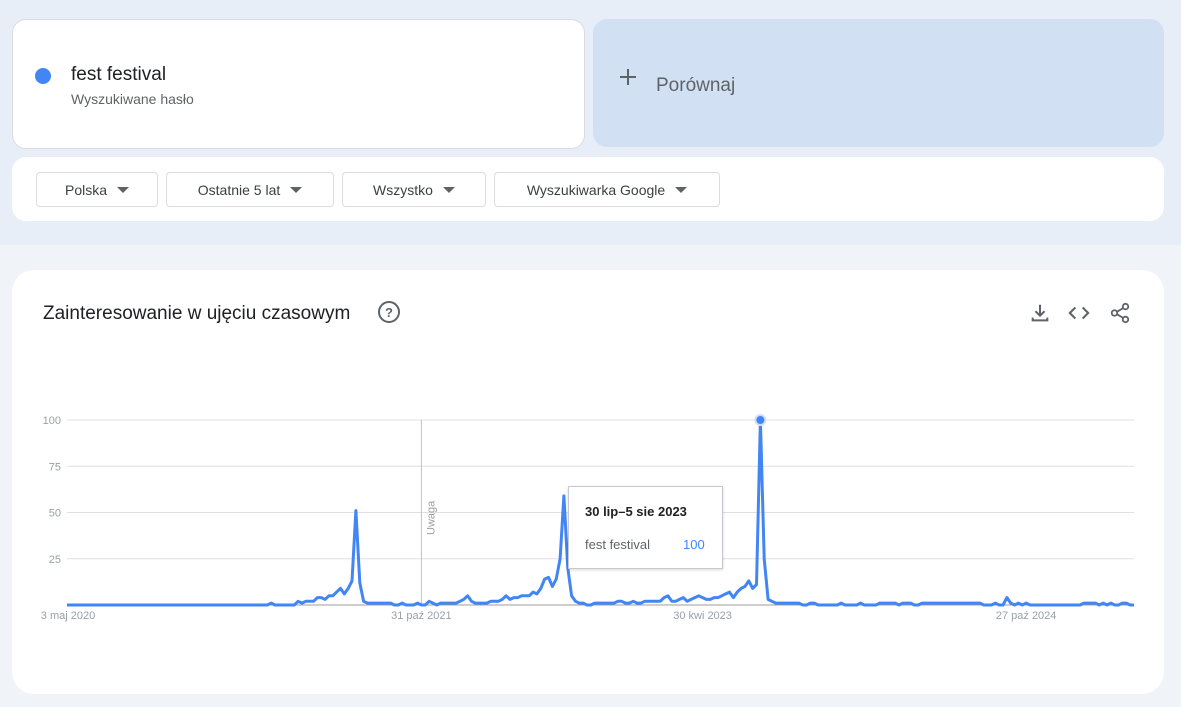 The image size is (1181, 707). What do you see at coordinates (1026, 616) in the screenshot?
I see `x-tick-label: 27 paź 2024` at bounding box center [1026, 616].